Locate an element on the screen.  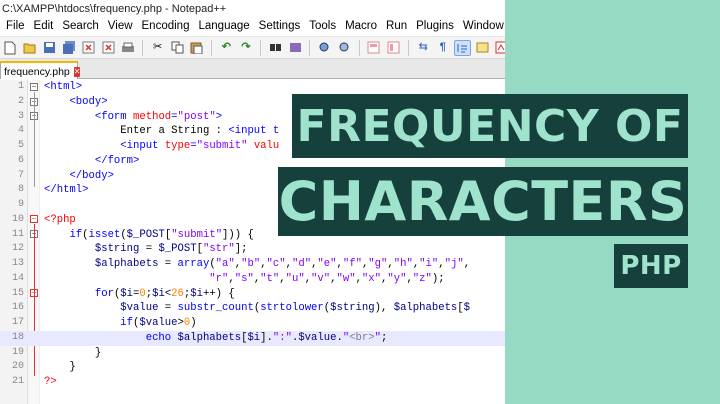
close-all-icon is located at coordinates (108, 48).